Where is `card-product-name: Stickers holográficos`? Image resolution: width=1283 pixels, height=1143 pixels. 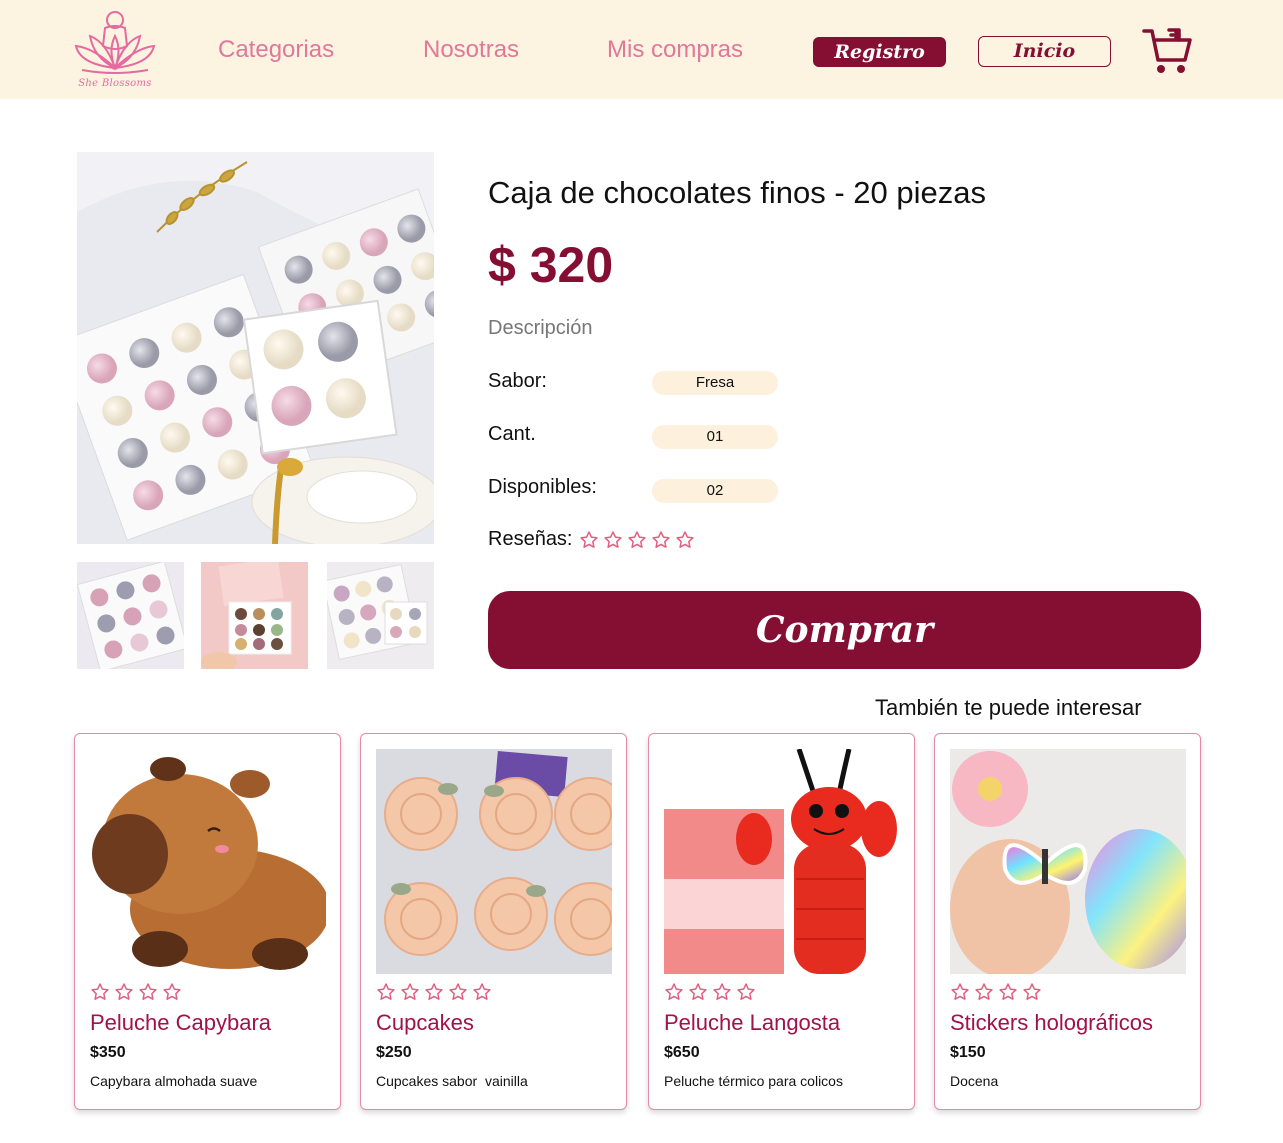 card-product-name: Stickers holográficos is located at coordinates (1051, 1023).